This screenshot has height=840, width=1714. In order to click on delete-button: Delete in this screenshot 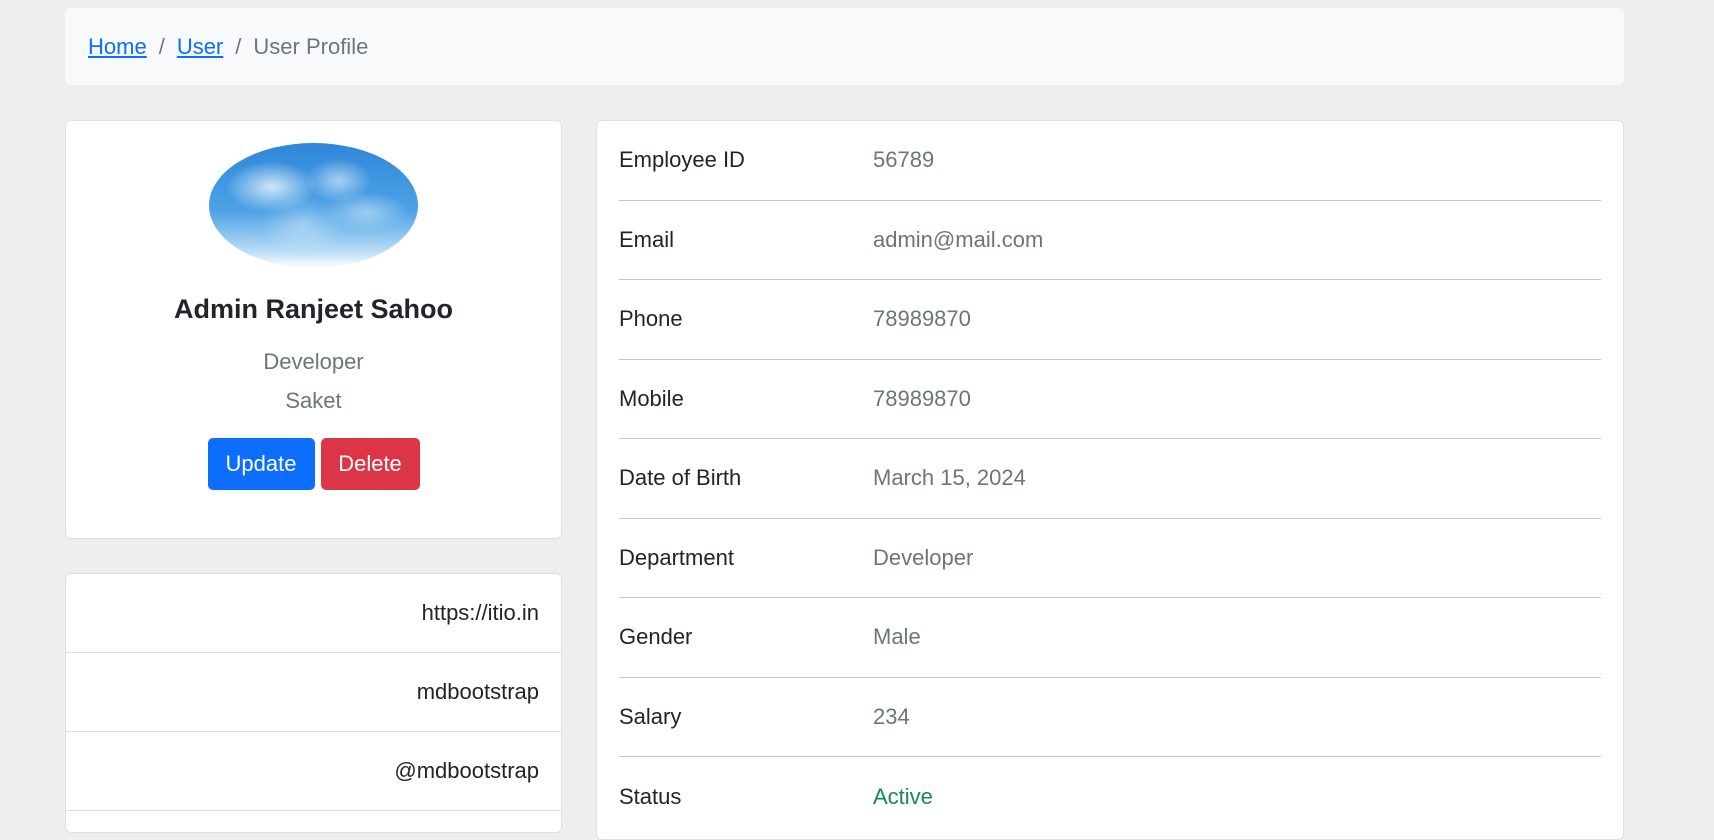, I will do `click(370, 464)`.